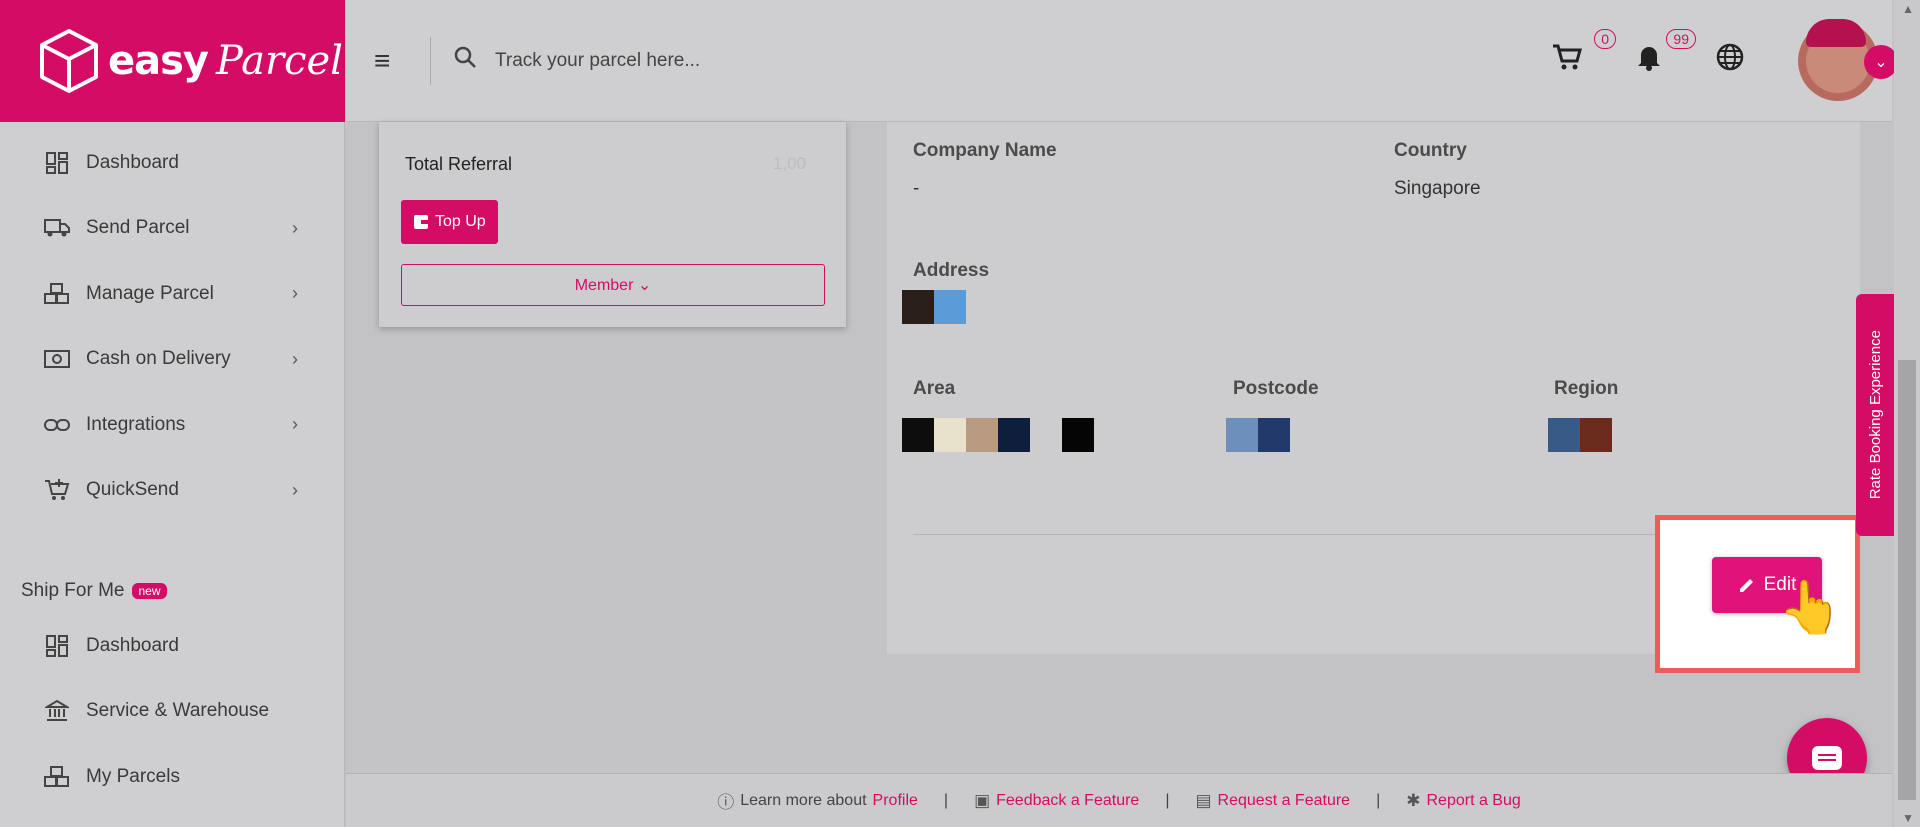 This screenshot has width=1920, height=827. Describe the element at coordinates (57, 490) in the screenshot. I see `cart-plus-icon` at that location.